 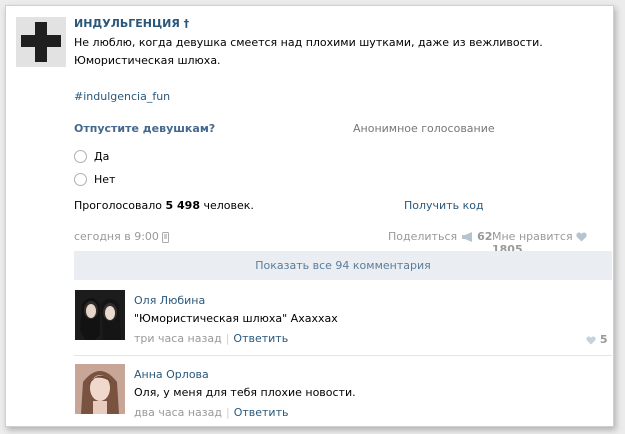 I want to click on comment-text: "Юмористическая шлюха" Ахахxах, so click(x=236, y=318).